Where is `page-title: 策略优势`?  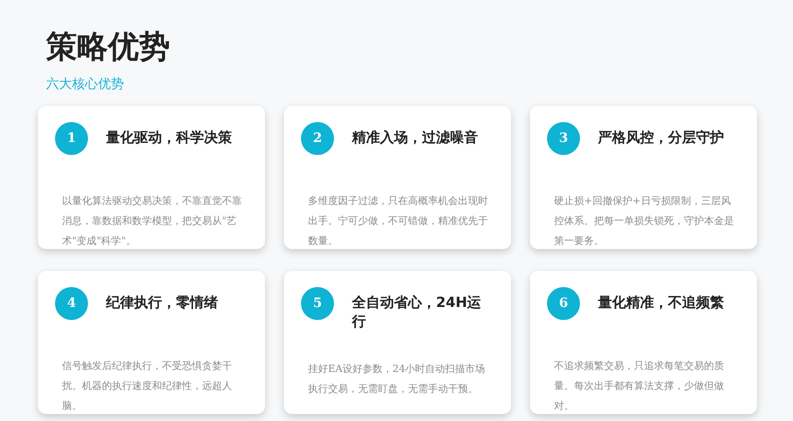 page-title: 策略优势 is located at coordinates (108, 47).